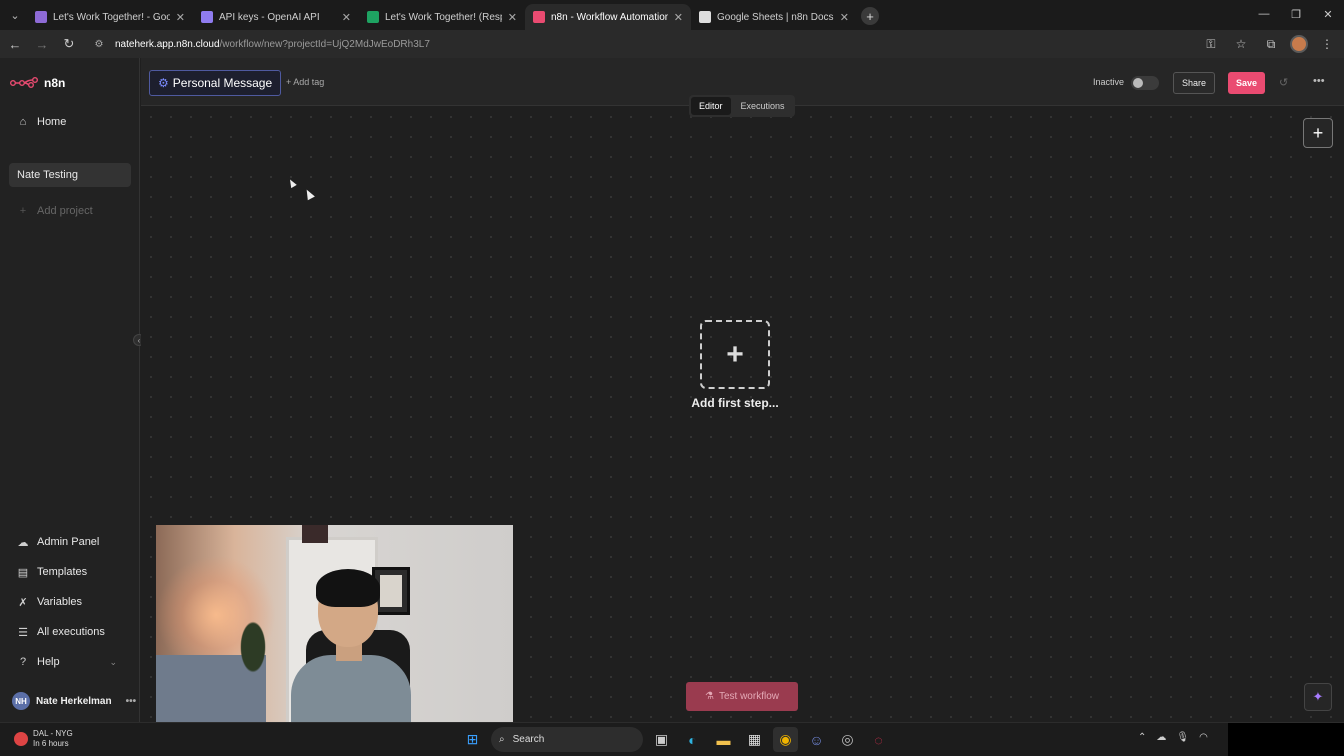 The image size is (1344, 756). I want to click on file-explorer-icon: ▬, so click(723, 739).